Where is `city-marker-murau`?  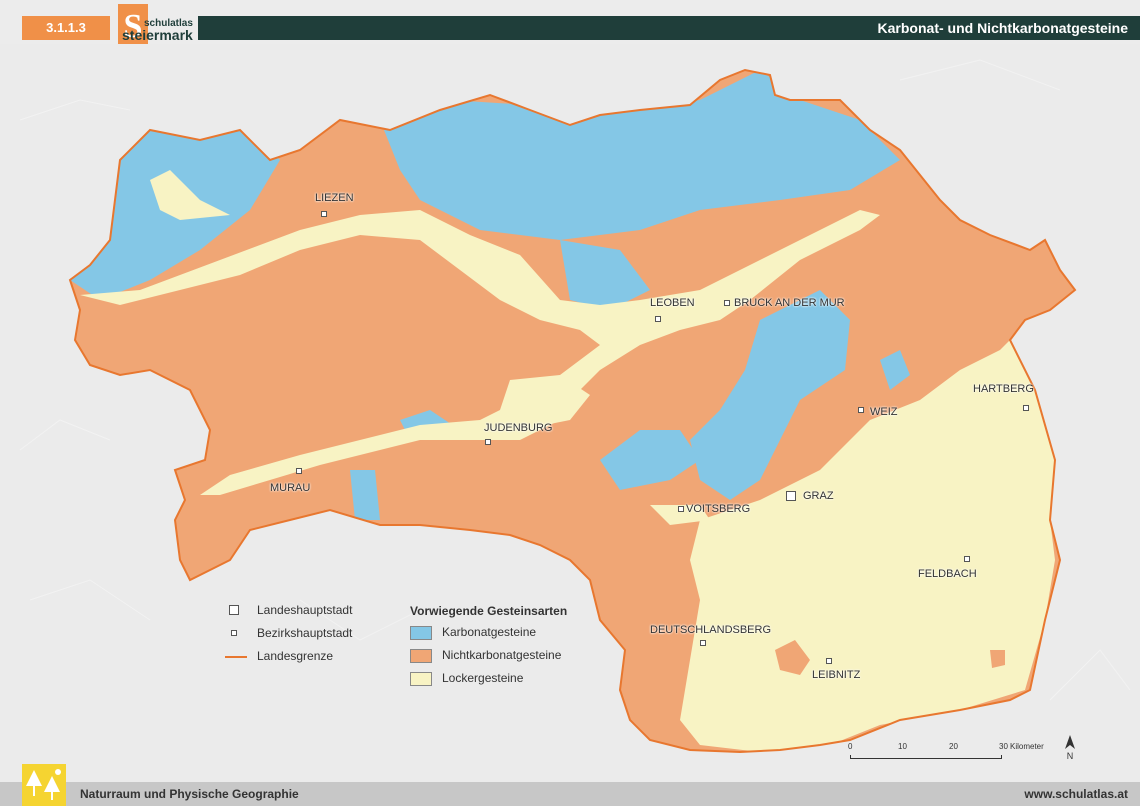 city-marker-murau is located at coordinates (299, 471).